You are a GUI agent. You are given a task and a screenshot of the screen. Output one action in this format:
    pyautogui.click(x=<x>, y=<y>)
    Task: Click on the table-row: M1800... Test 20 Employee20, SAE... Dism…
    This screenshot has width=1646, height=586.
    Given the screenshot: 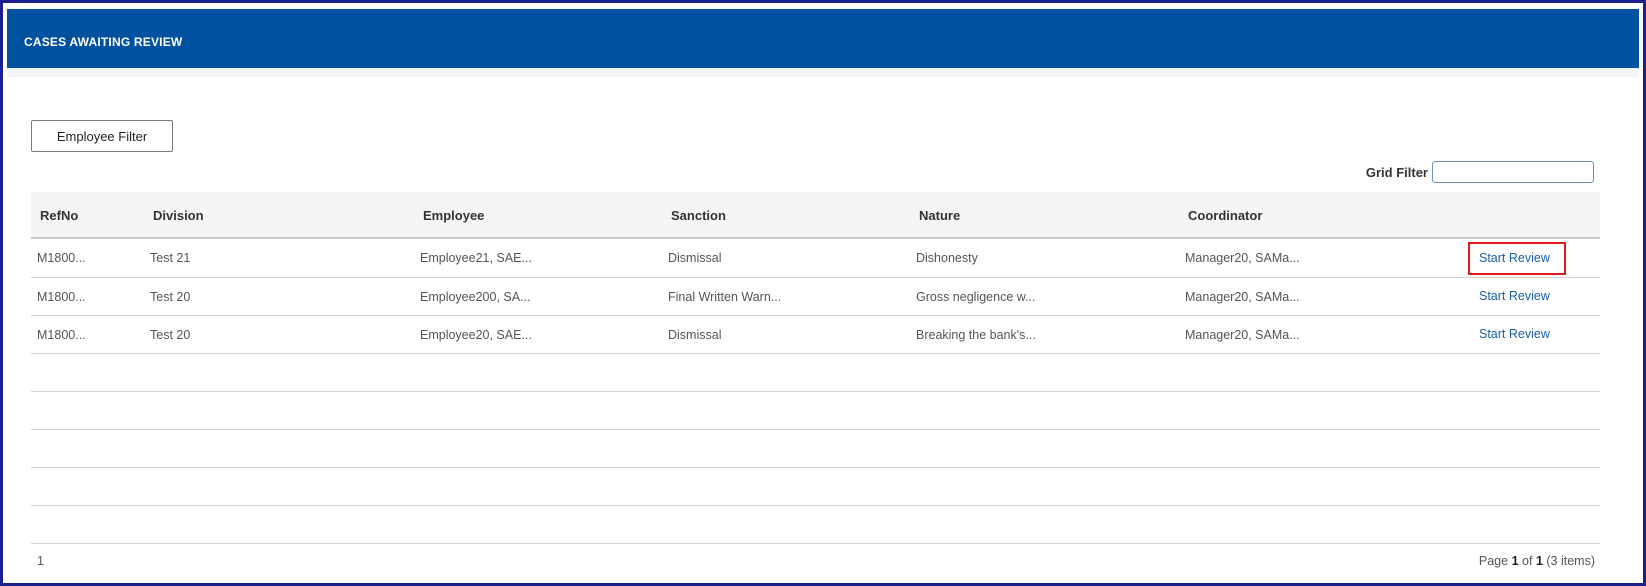 What is the action you would take?
    pyautogui.click(x=815, y=335)
    